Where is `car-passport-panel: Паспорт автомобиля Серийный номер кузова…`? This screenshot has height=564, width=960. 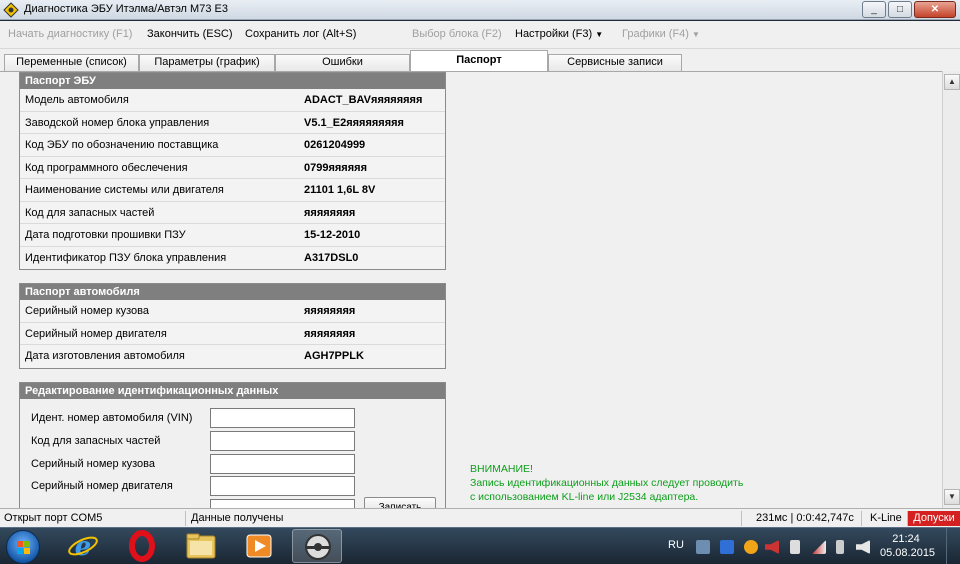 car-passport-panel: Паспорт автомобиля Серийный номер кузова… is located at coordinates (232, 326).